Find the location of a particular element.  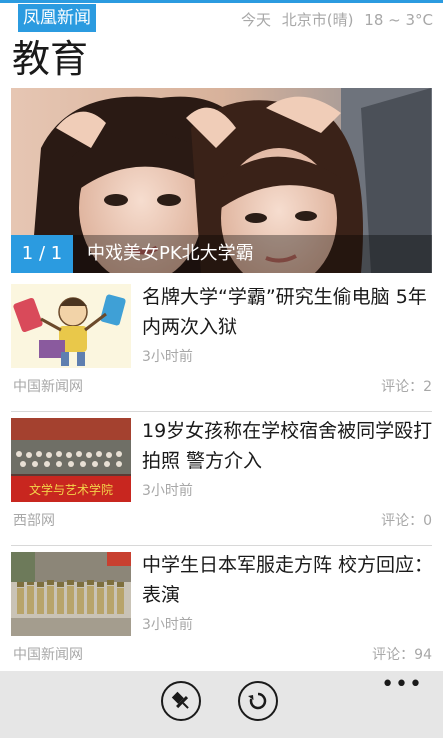

news-comment-count: 评论：94 is located at coordinates (402, 654).